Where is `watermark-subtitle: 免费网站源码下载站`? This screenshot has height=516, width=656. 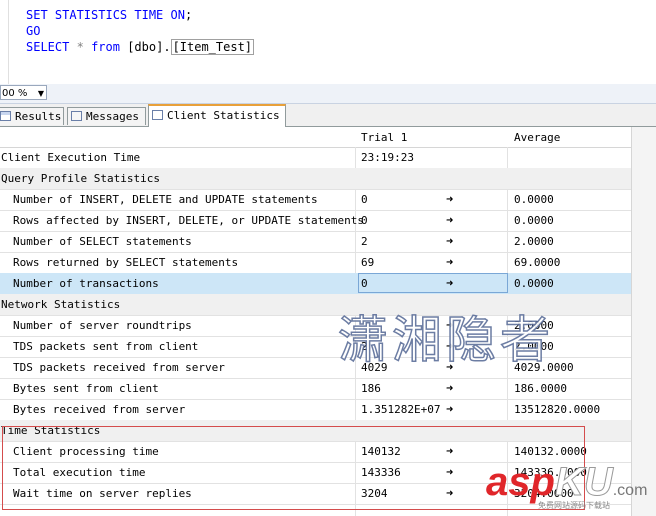
watermark-subtitle: 免费网站源码下载站 is located at coordinates (574, 505).